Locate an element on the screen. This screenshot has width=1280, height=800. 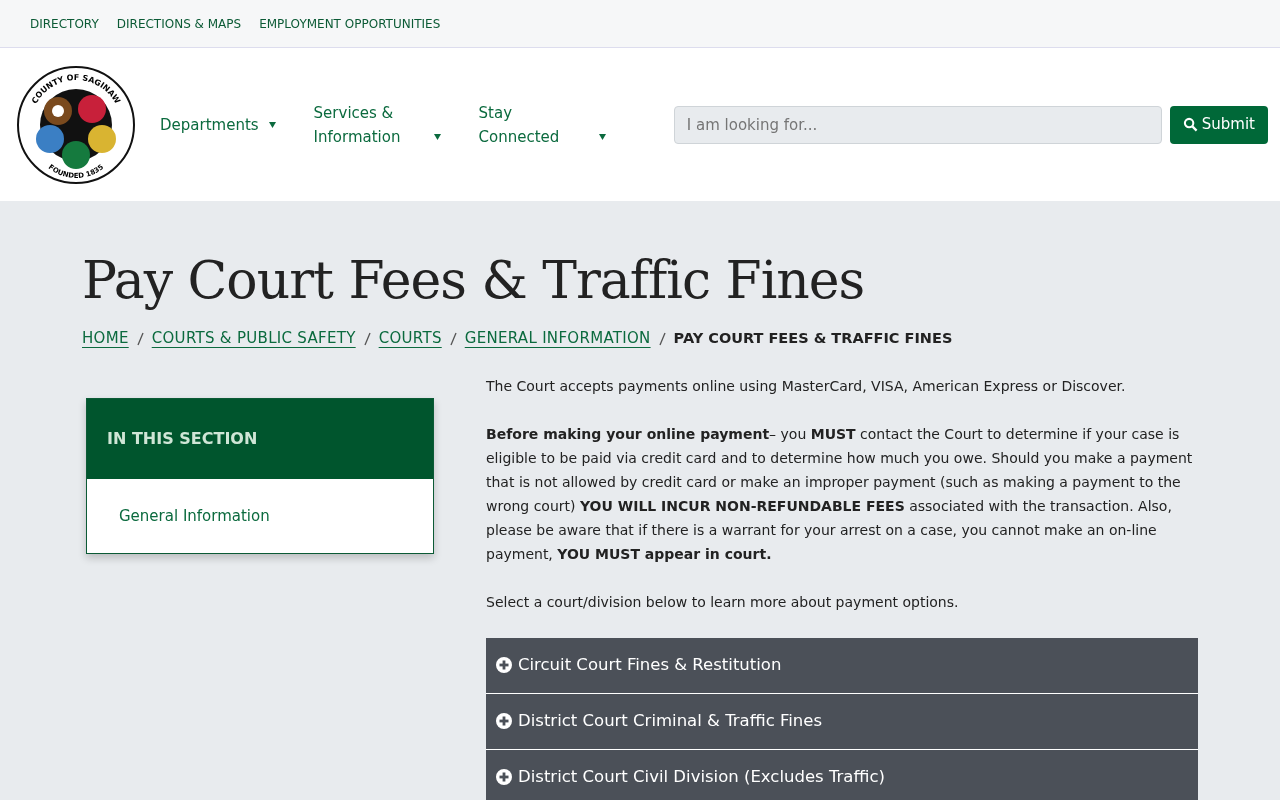
accordion-header: District Court Criminal & Traffic Fines is located at coordinates (842, 721).